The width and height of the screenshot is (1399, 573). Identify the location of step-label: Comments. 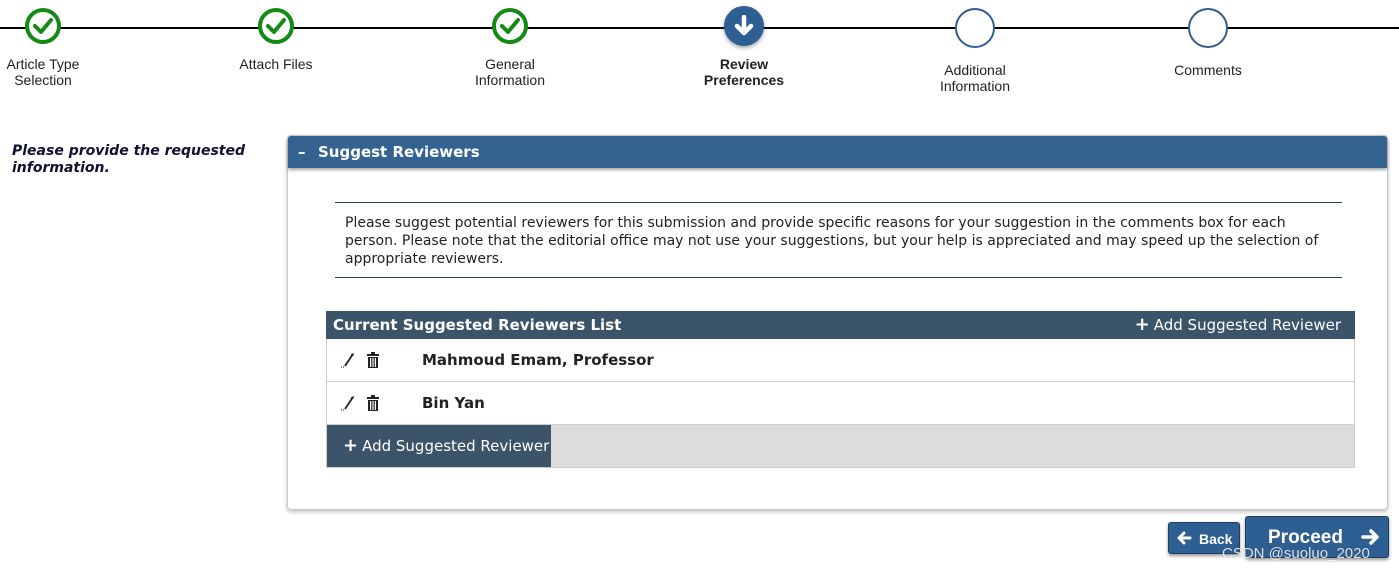
(1208, 70).